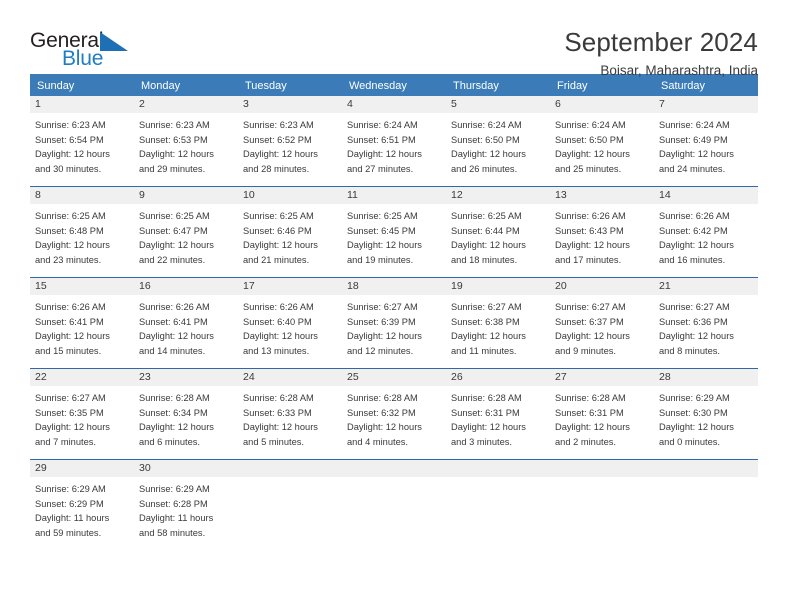 This screenshot has height=612, width=792. What do you see at coordinates (145, 468) in the screenshot?
I see `day-number: 30` at bounding box center [145, 468].